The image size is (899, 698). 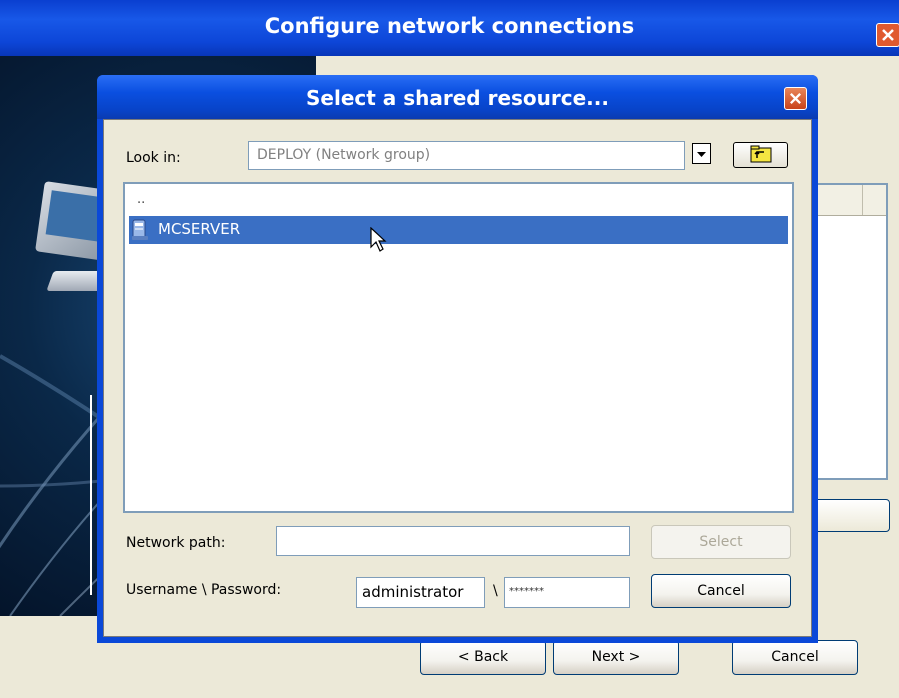 What do you see at coordinates (140, 230) in the screenshot?
I see `server-icon` at bounding box center [140, 230].